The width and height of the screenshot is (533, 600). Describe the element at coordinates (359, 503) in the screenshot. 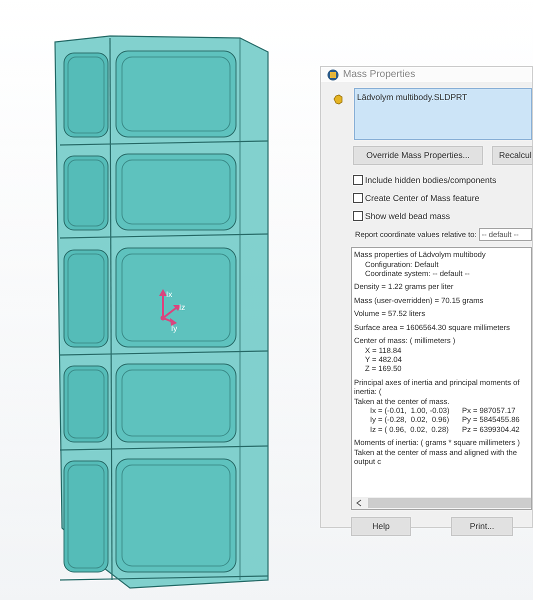

I see `scroll-left-icon` at that location.